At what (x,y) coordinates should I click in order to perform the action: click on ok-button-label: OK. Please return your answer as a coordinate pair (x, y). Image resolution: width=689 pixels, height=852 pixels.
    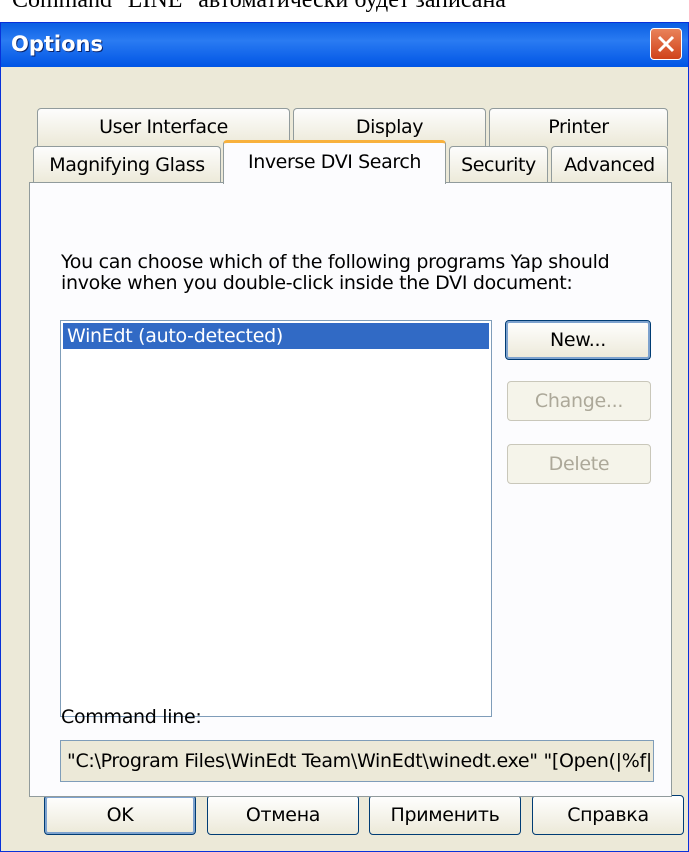
    Looking at the image, I should click on (120, 815).